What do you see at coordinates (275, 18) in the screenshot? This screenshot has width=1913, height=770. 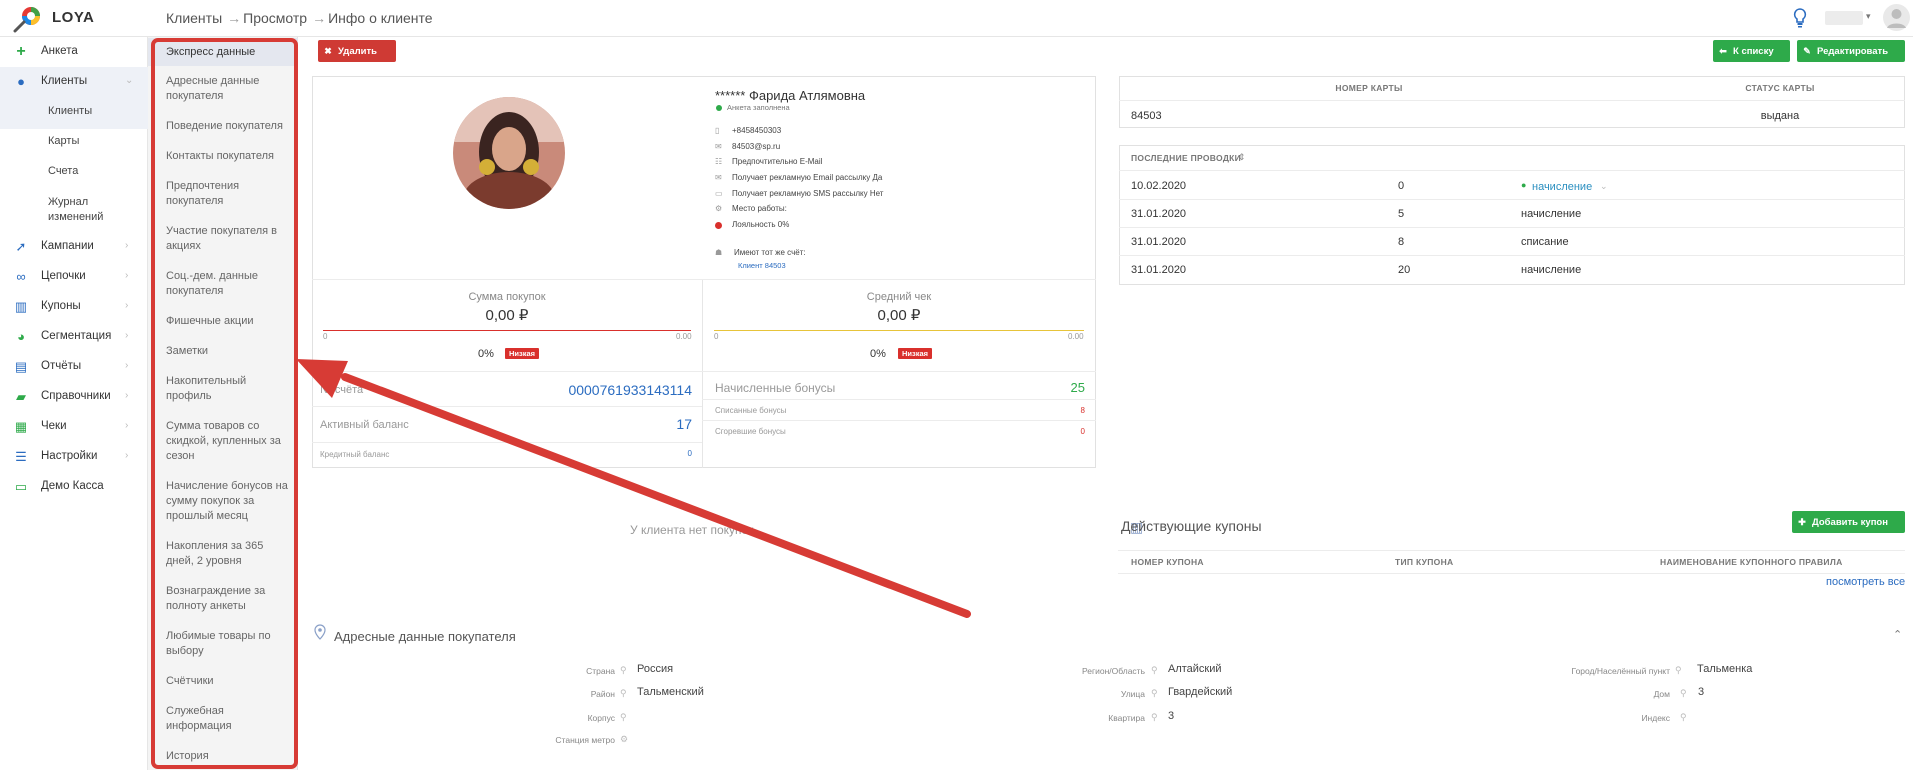 I see `breadcrumb-item: Просмотр` at bounding box center [275, 18].